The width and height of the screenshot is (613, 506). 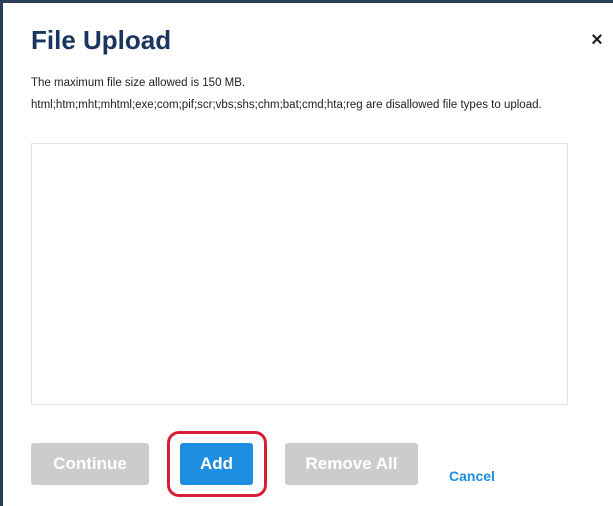 What do you see at coordinates (472, 476) in the screenshot?
I see `cancel-link: Cancel` at bounding box center [472, 476].